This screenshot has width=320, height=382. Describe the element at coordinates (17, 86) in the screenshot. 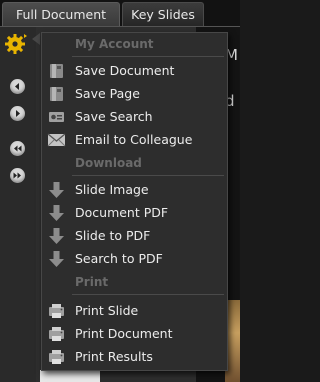

I see `previous-icon` at that location.